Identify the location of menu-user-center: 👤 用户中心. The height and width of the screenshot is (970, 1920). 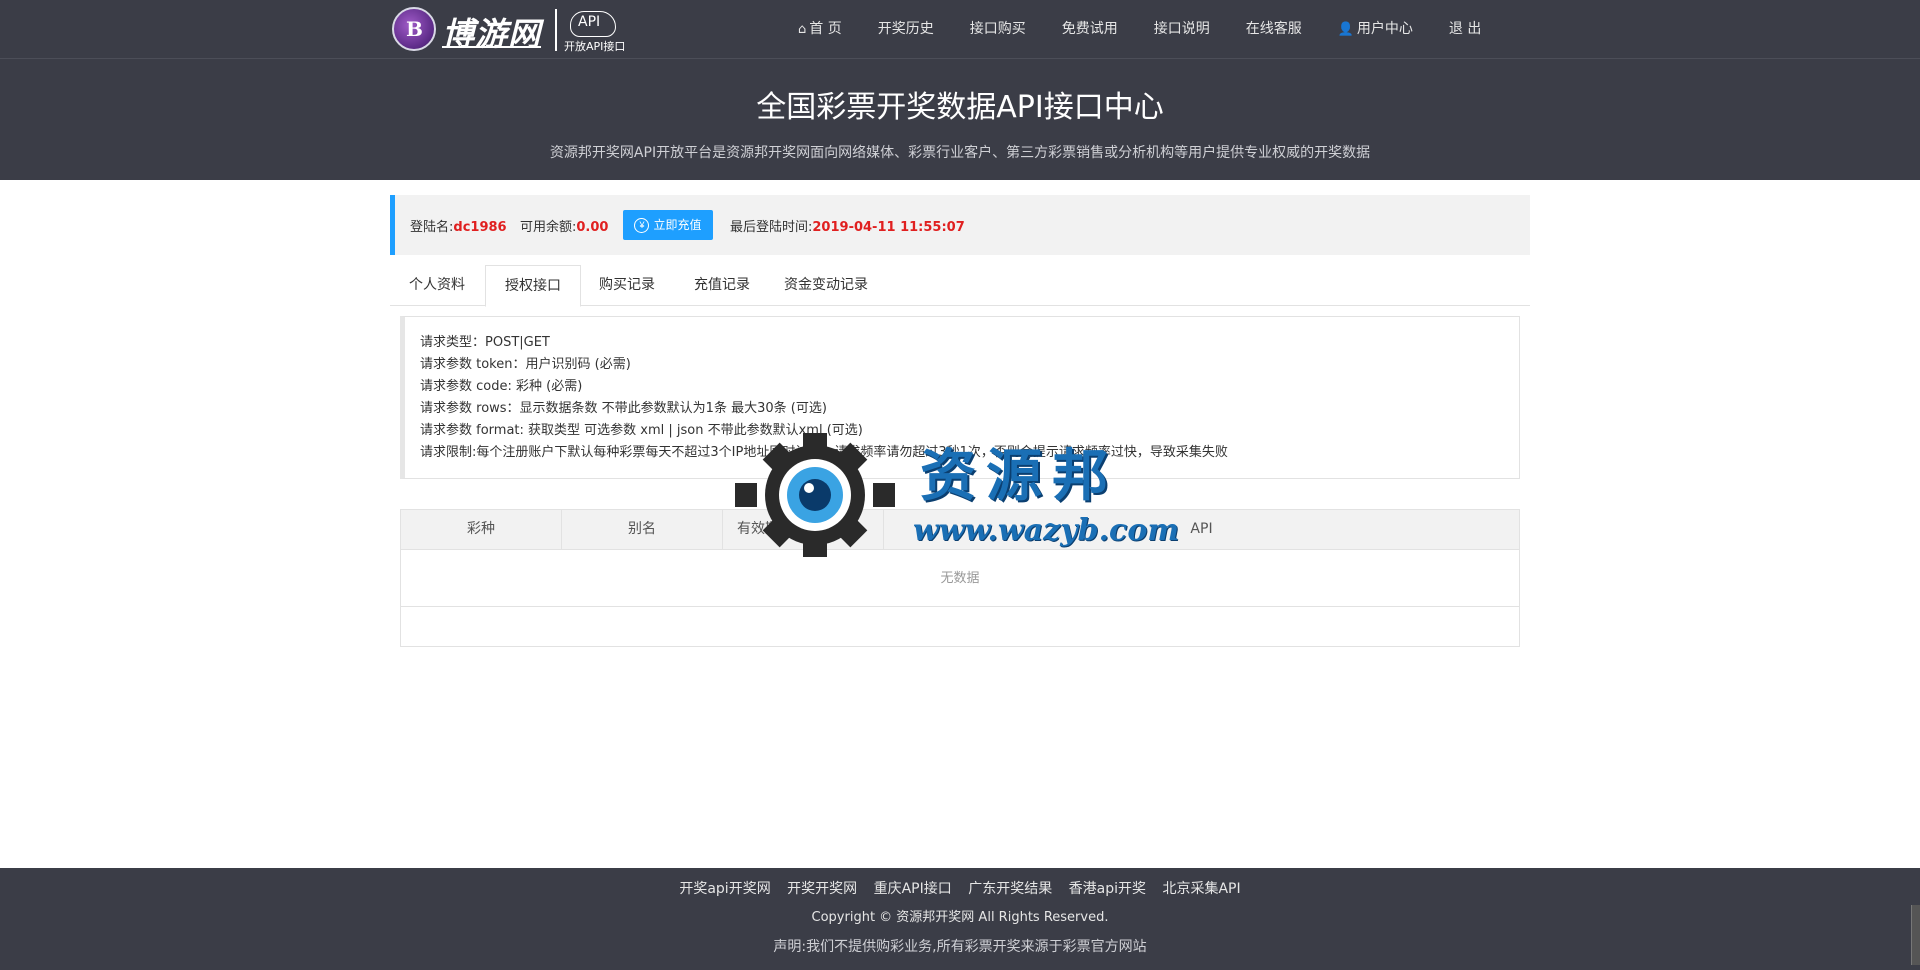
(1375, 29).